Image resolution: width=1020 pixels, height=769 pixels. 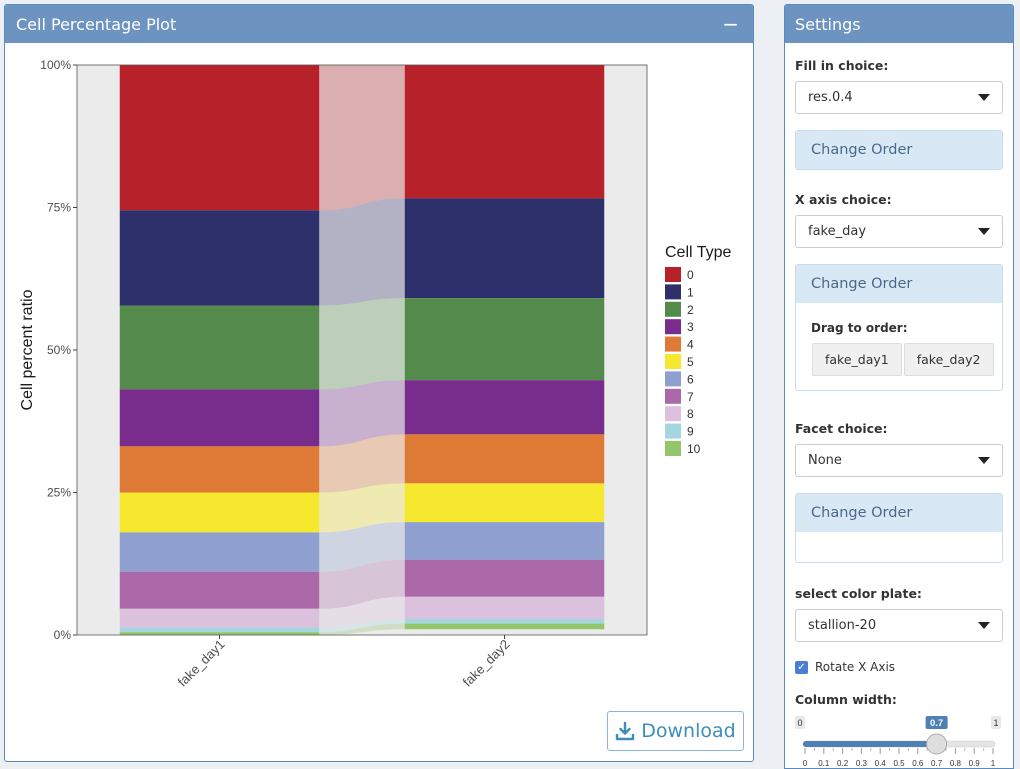 I want to click on slider-tick-label: 0.2, so click(x=843, y=763).